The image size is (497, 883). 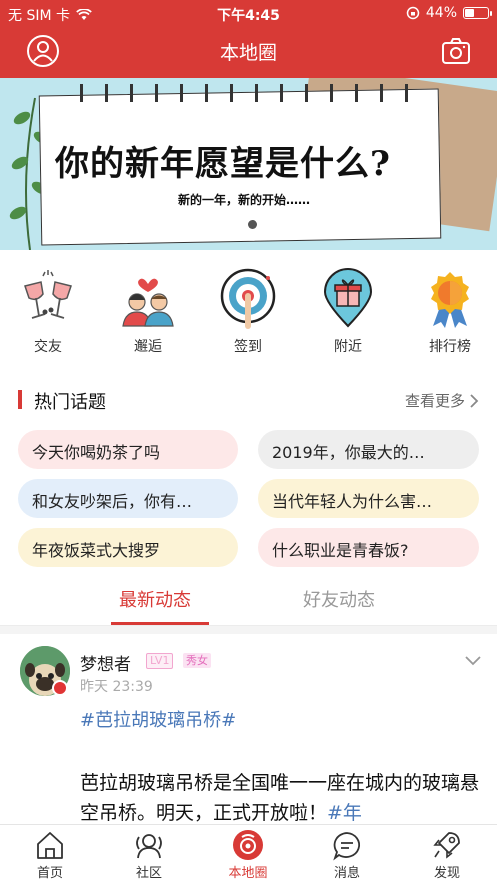 I want to click on nav-label: 社区, so click(x=148, y=873).